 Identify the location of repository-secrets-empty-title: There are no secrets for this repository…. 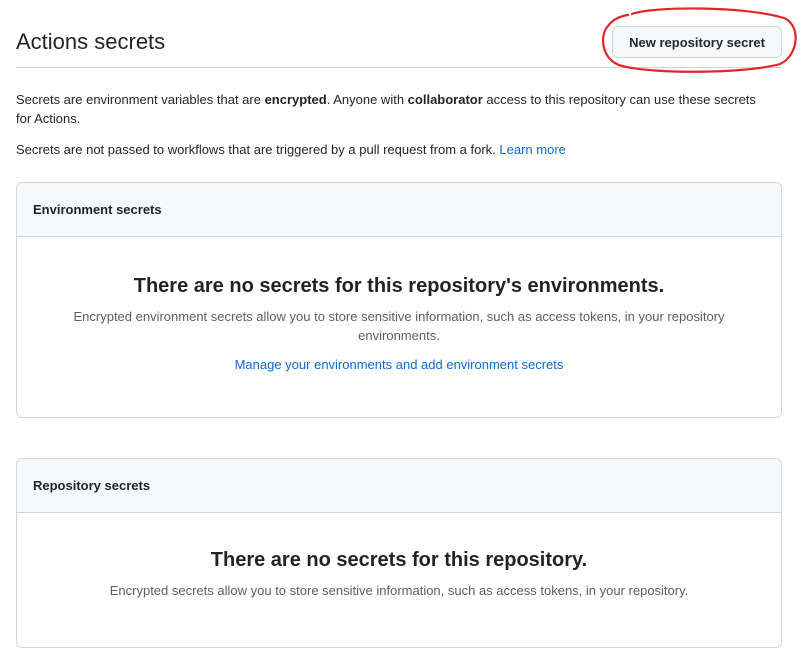
(399, 560).